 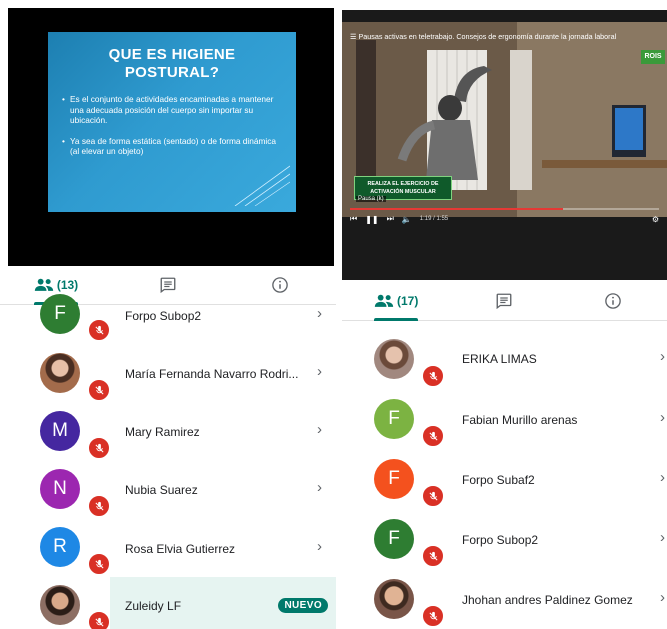 I want to click on participant-row: ERIKA LIMAS ›, so click(x=504, y=359).